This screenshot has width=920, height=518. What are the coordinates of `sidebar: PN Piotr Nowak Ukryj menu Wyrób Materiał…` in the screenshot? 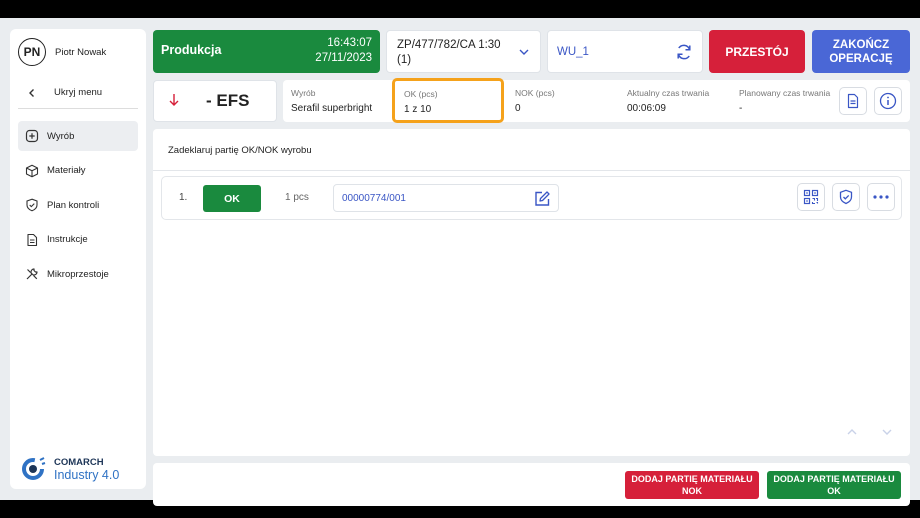 It's located at (78, 259).